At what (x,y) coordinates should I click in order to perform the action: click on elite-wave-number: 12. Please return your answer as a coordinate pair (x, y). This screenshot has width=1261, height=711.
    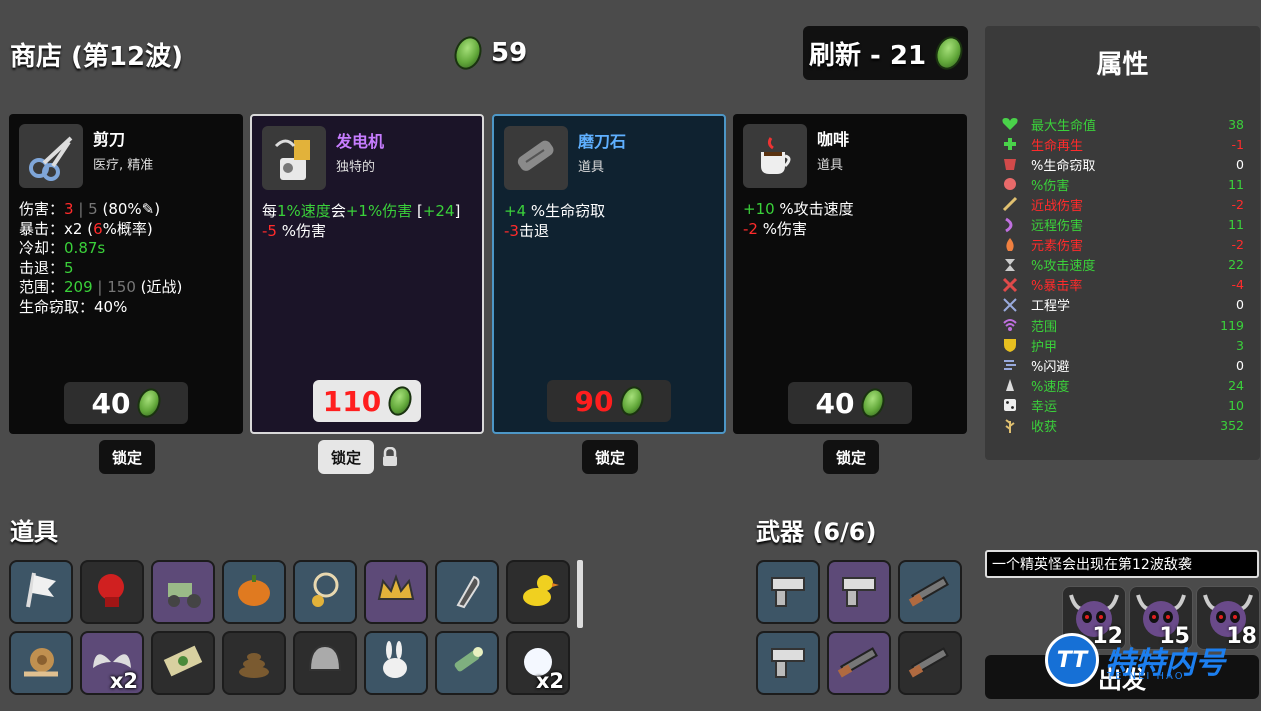
    Looking at the image, I should click on (1107, 636).